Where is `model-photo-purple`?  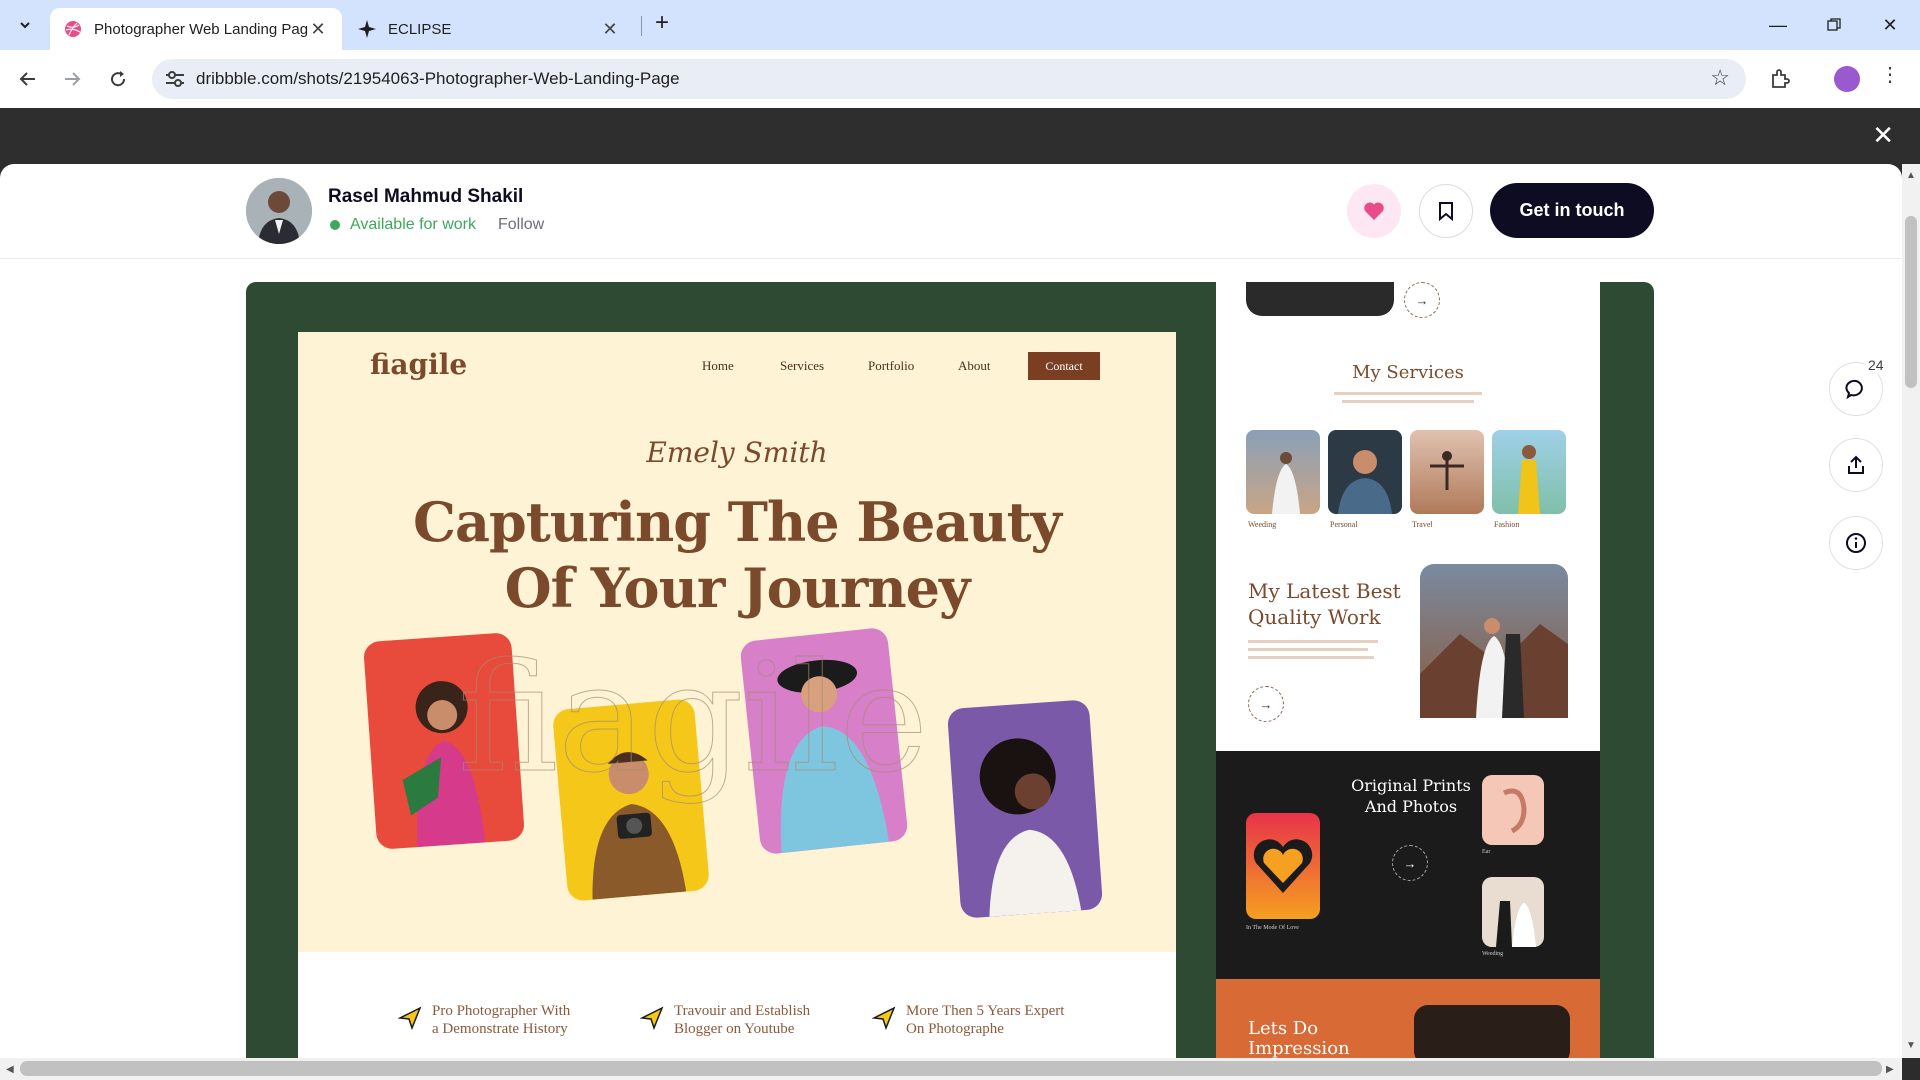 model-photo-purple is located at coordinates (1025, 809).